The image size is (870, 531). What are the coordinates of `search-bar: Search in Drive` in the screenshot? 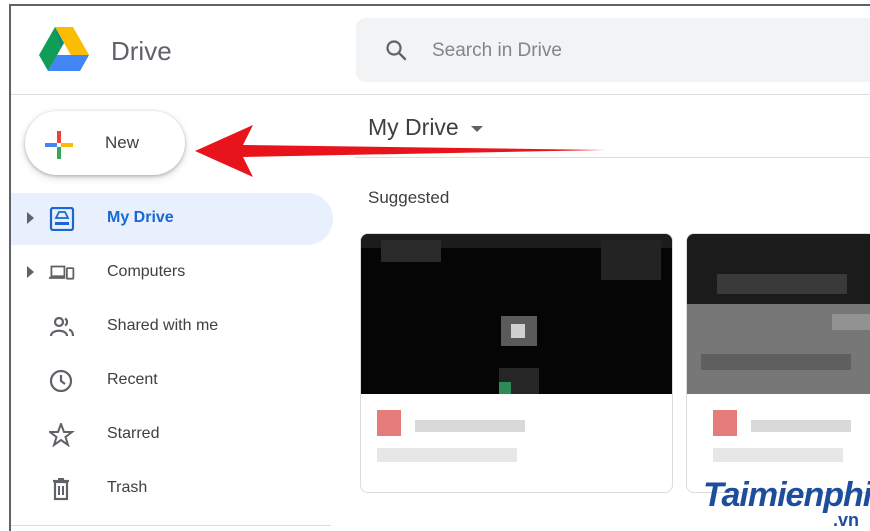 It's located at (613, 50).